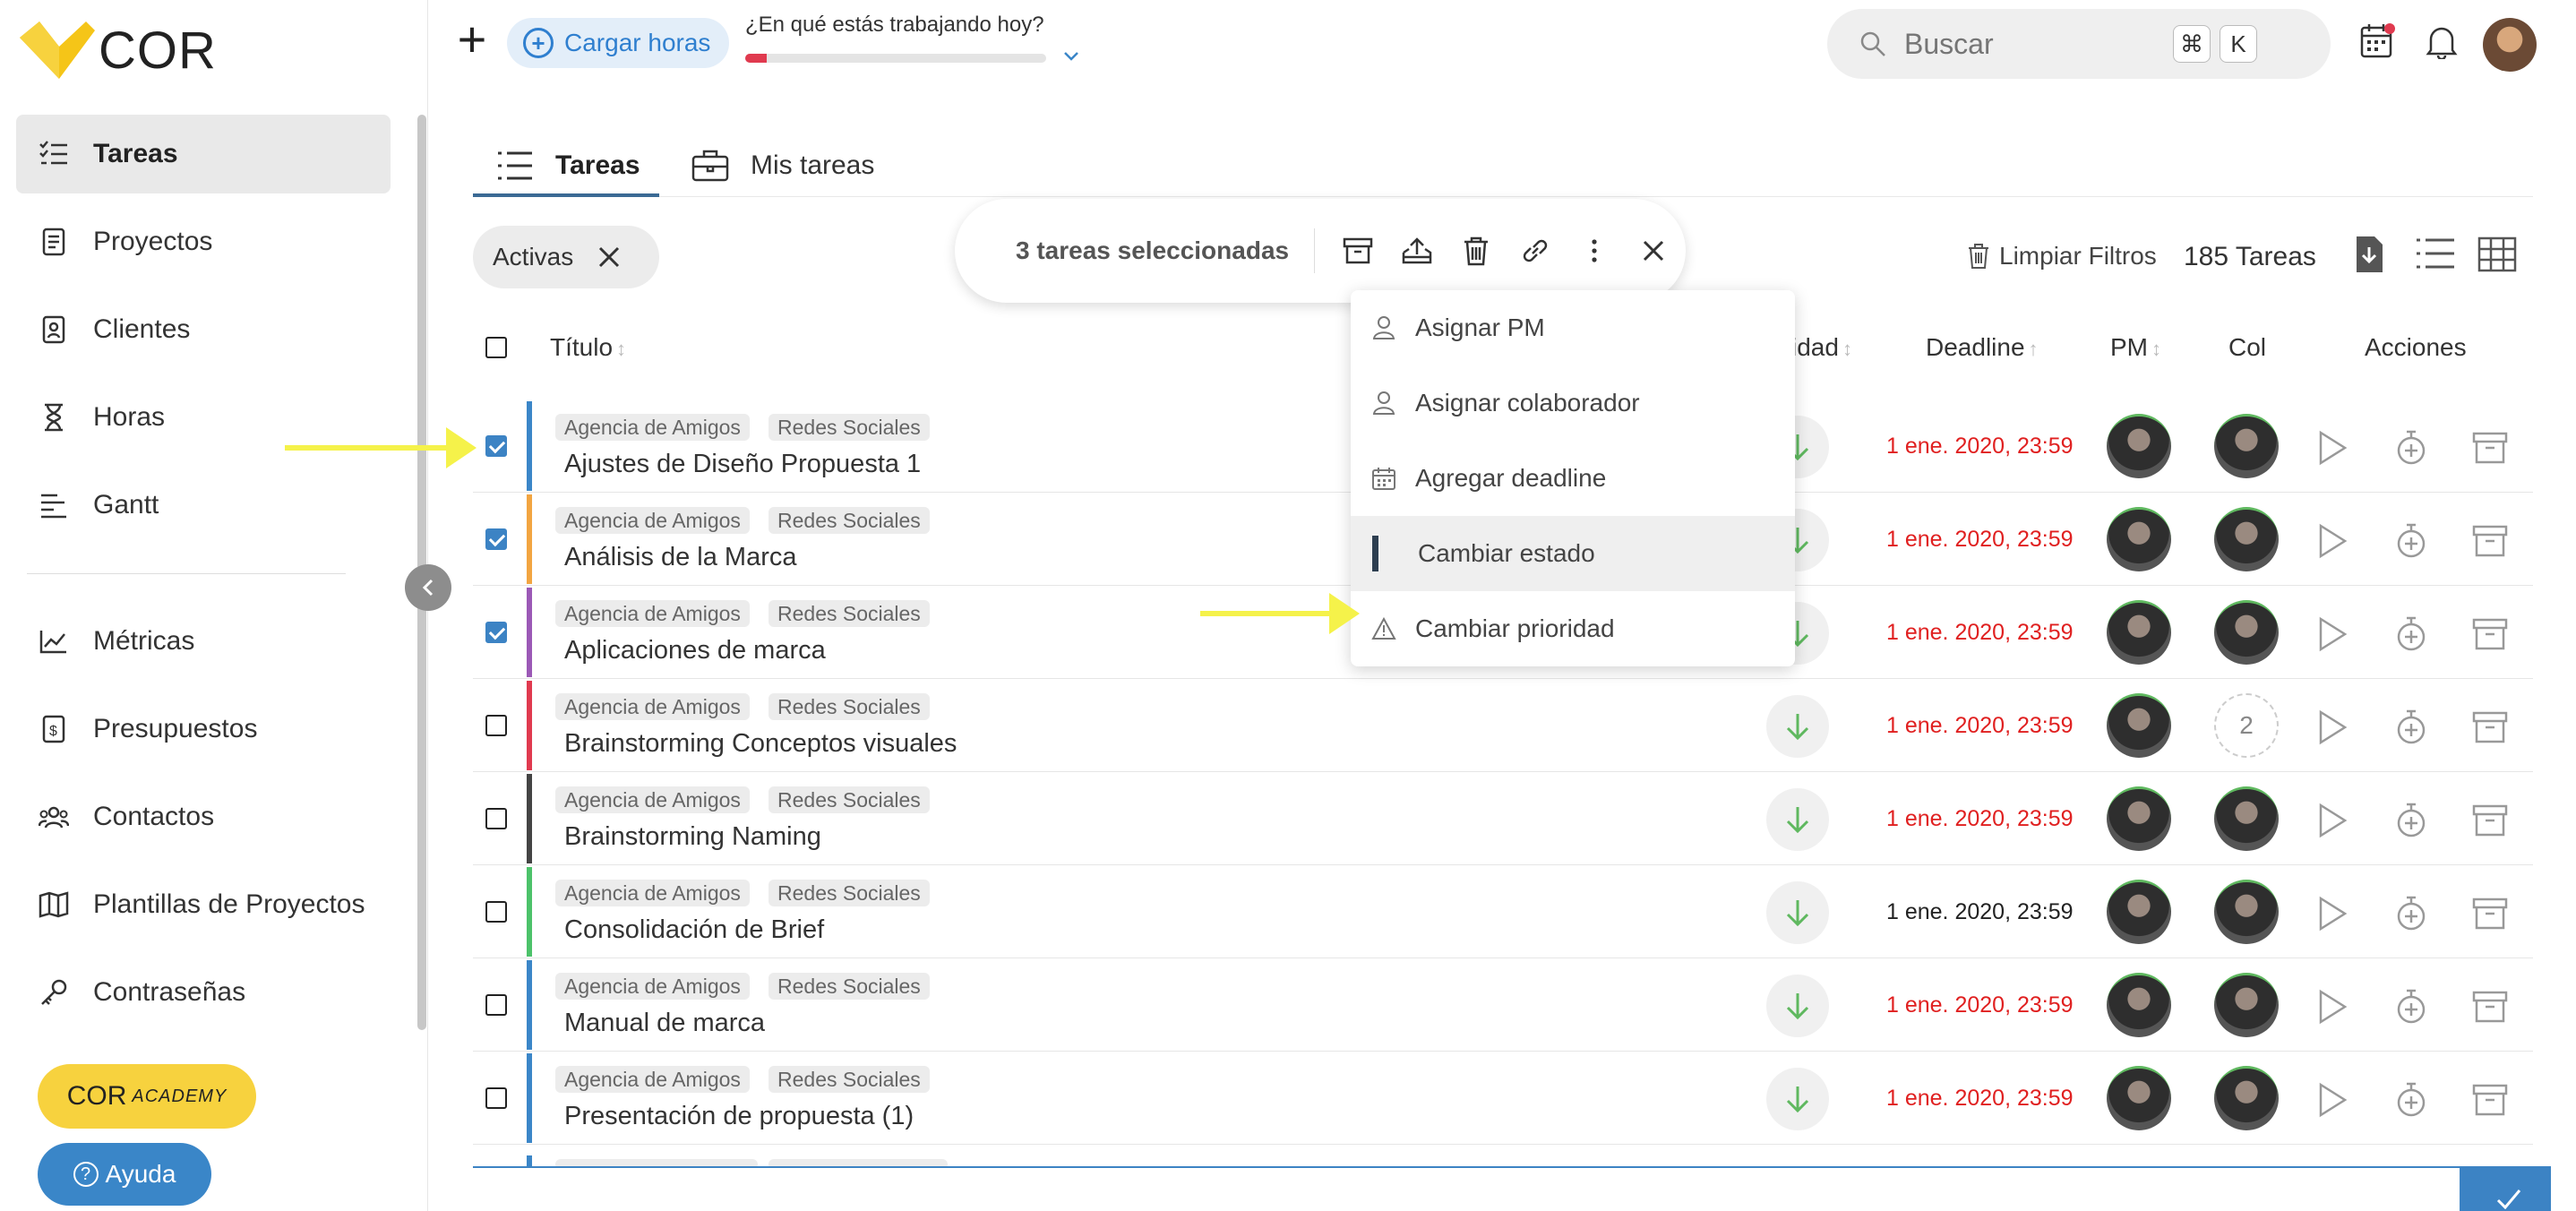 Image resolution: width=2576 pixels, height=1211 pixels. Describe the element at coordinates (694, 930) in the screenshot. I see `row-title: Consolidación de Brief` at that location.